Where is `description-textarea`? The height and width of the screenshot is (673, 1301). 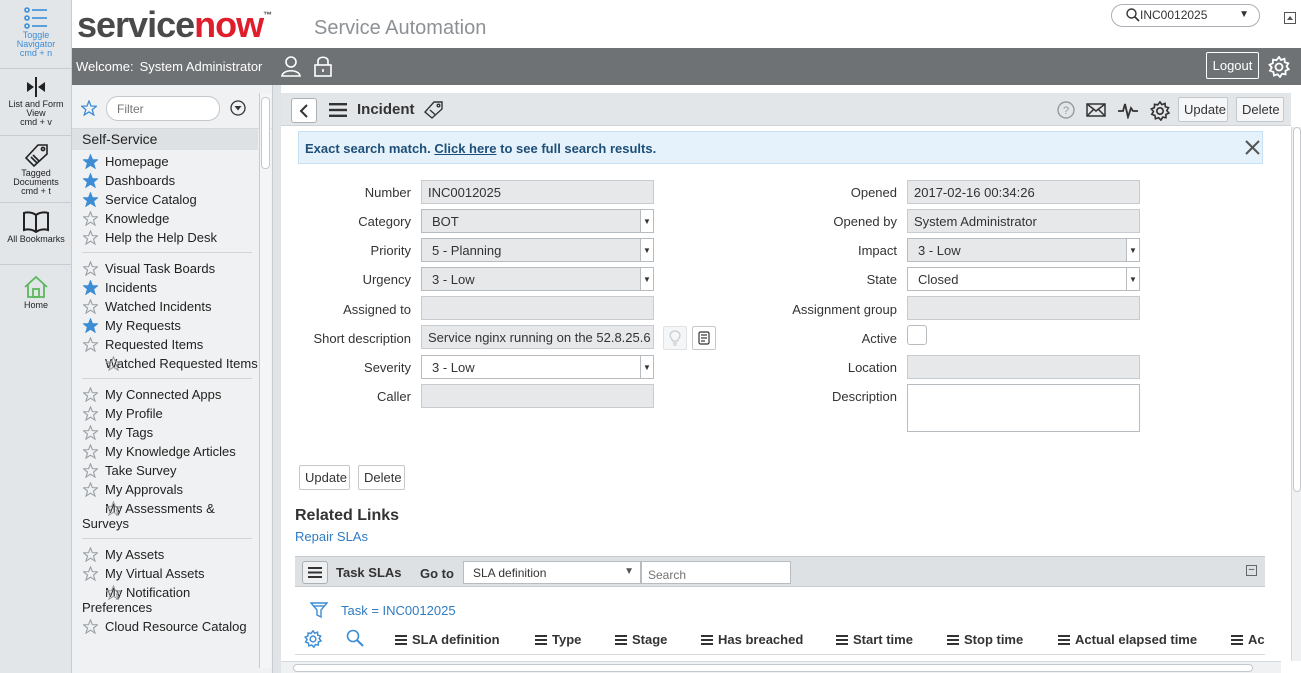
description-textarea is located at coordinates (1023, 408).